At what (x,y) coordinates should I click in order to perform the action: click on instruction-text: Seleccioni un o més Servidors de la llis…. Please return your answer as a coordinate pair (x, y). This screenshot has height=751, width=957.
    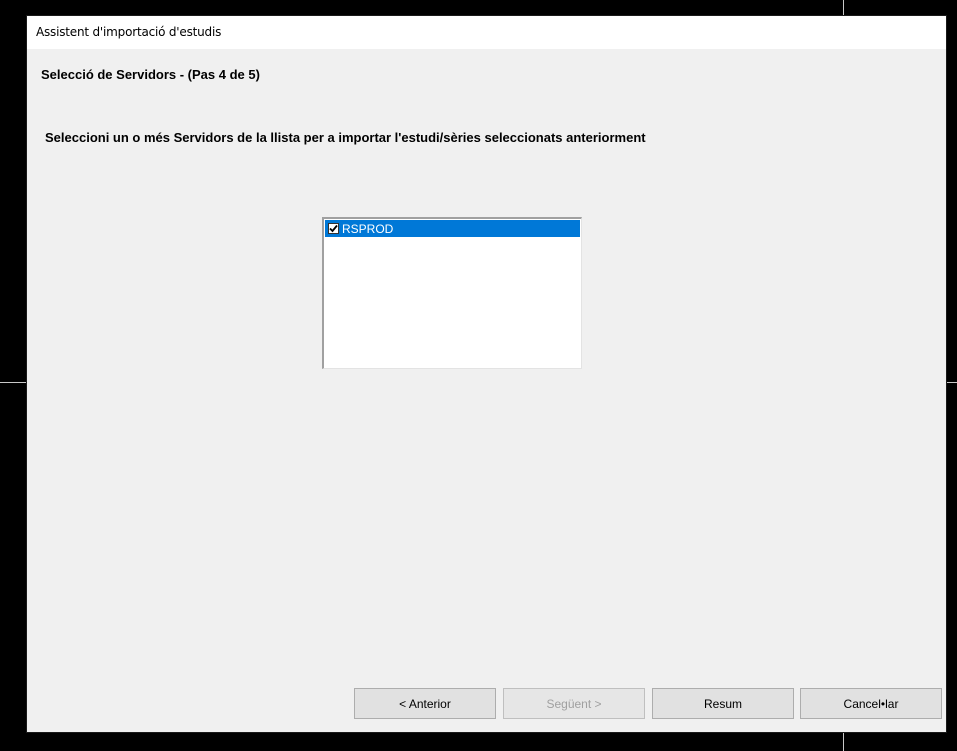
    Looking at the image, I should click on (345, 137).